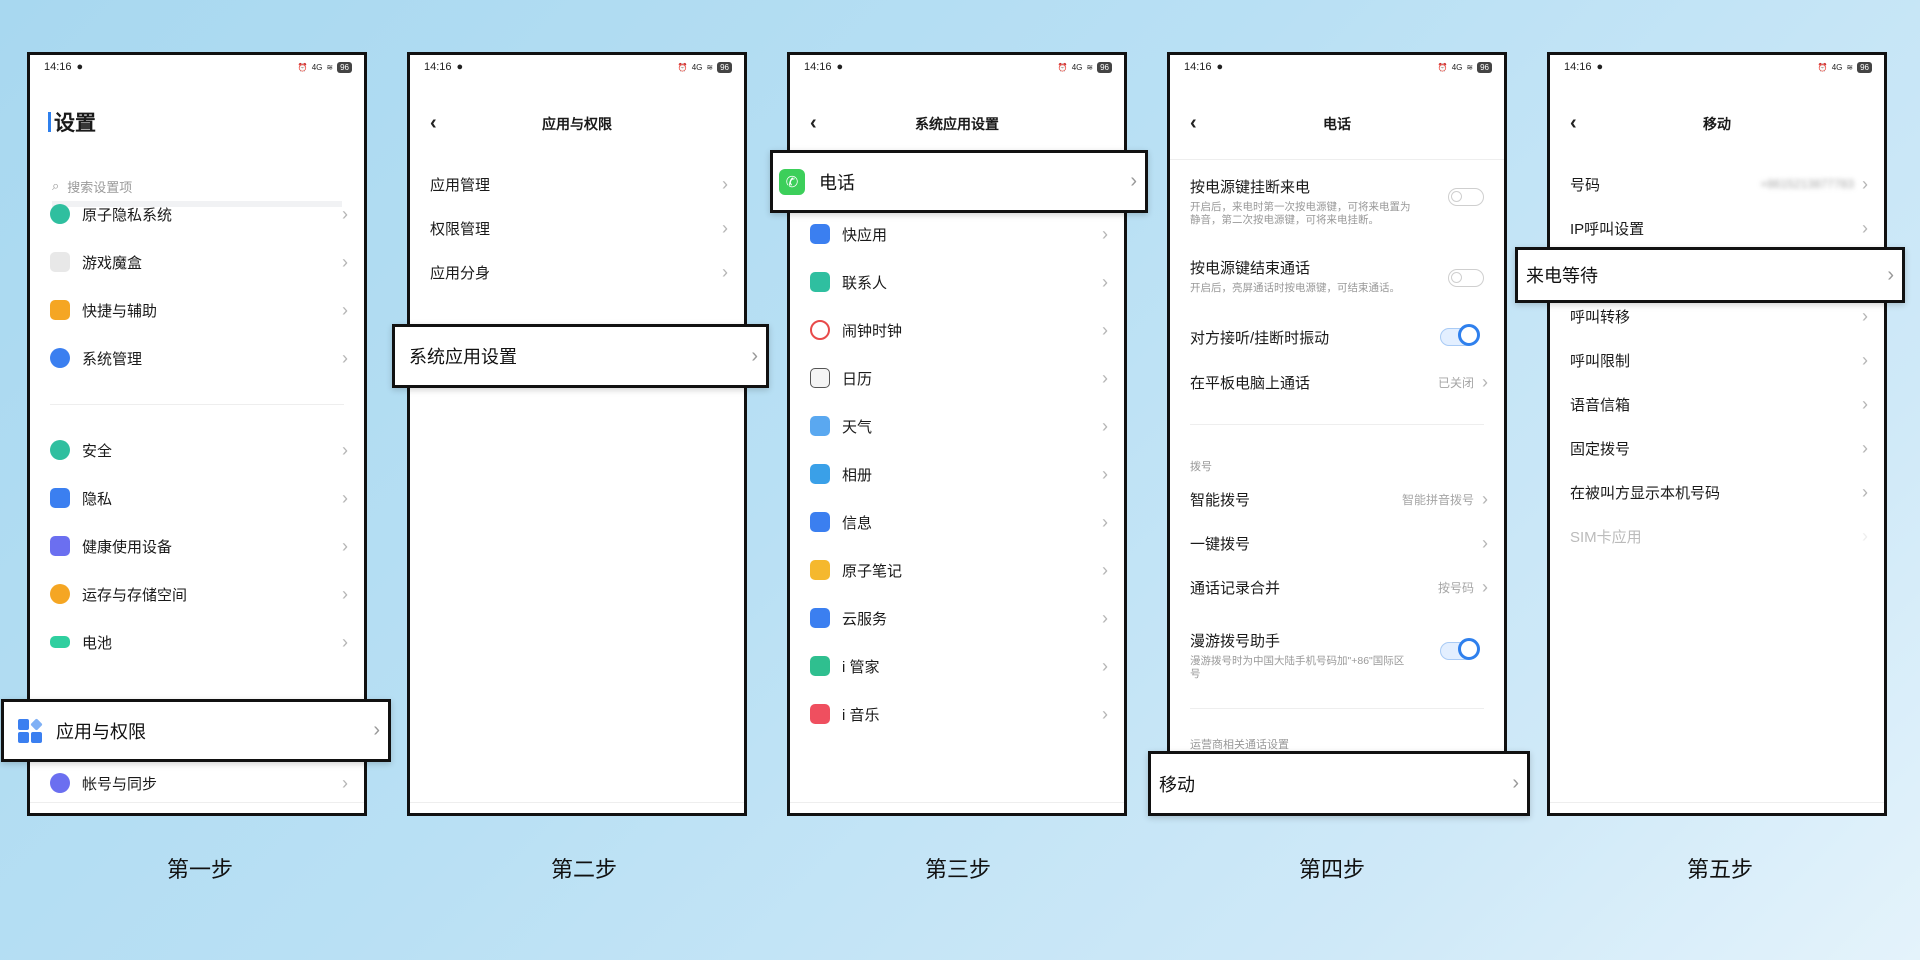  Describe the element at coordinates (959, 234) in the screenshot. I see `app-item-quick-app: 快应用 ›` at that location.